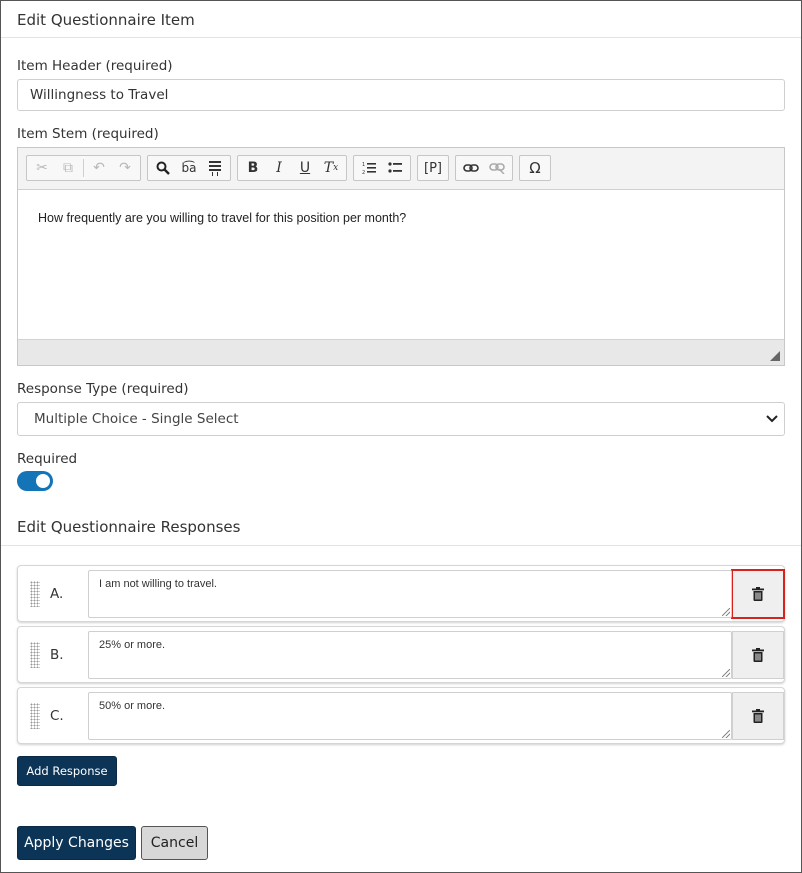  Describe the element at coordinates (57, 715) in the screenshot. I see `response-letter: C.` at that location.